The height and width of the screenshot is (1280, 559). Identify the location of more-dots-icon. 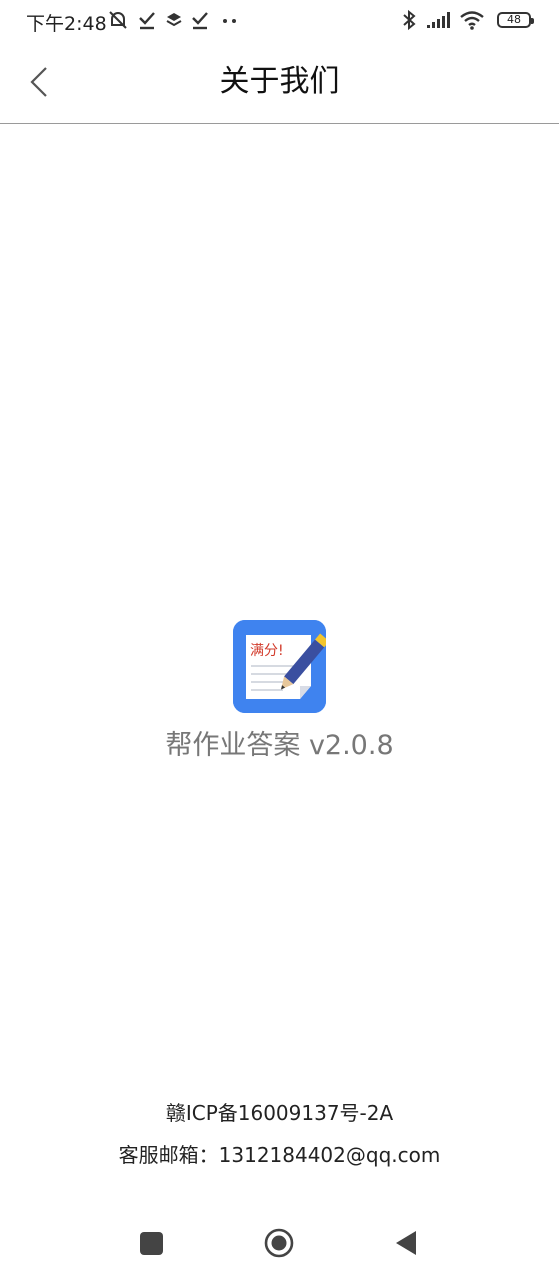
(229, 21).